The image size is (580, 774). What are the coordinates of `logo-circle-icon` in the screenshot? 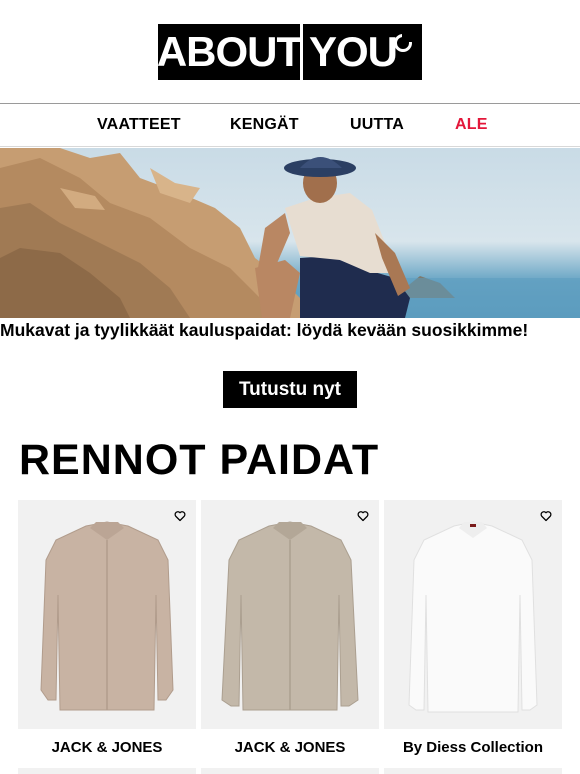 It's located at (403, 43).